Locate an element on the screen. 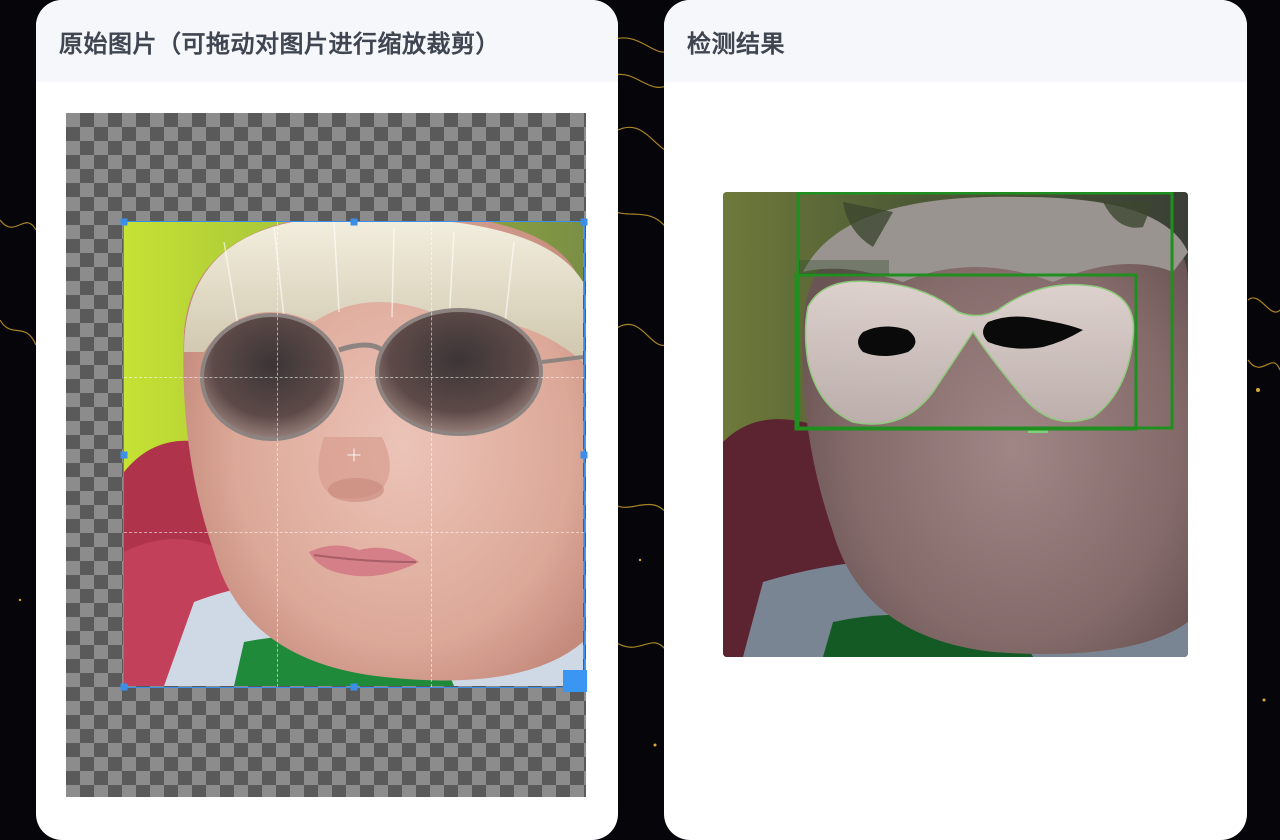  crop-handle-left is located at coordinates (124, 454).